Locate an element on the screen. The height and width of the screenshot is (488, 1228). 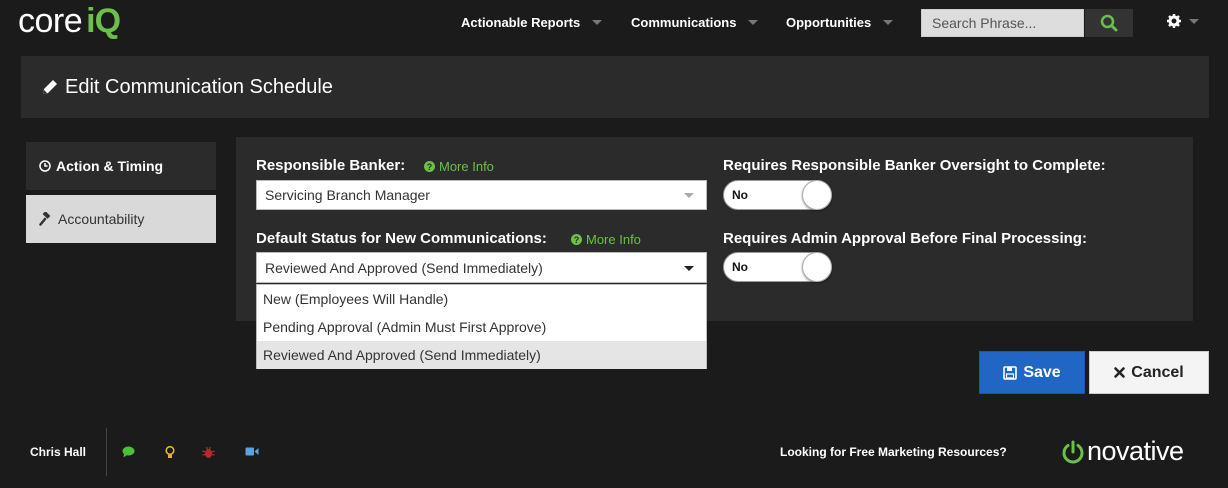
nav-communications-label: Communications is located at coordinates (684, 22).